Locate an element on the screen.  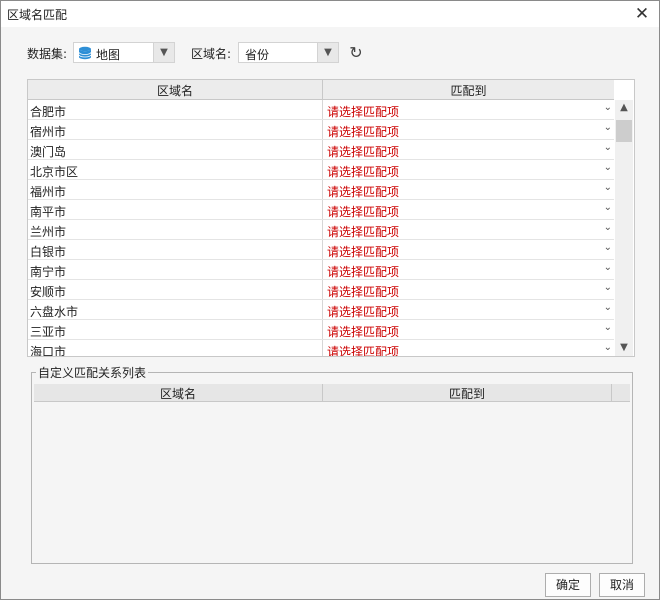
table-row: 安顺市 请选择匹配项 ⌄ is located at coordinates (321, 290).